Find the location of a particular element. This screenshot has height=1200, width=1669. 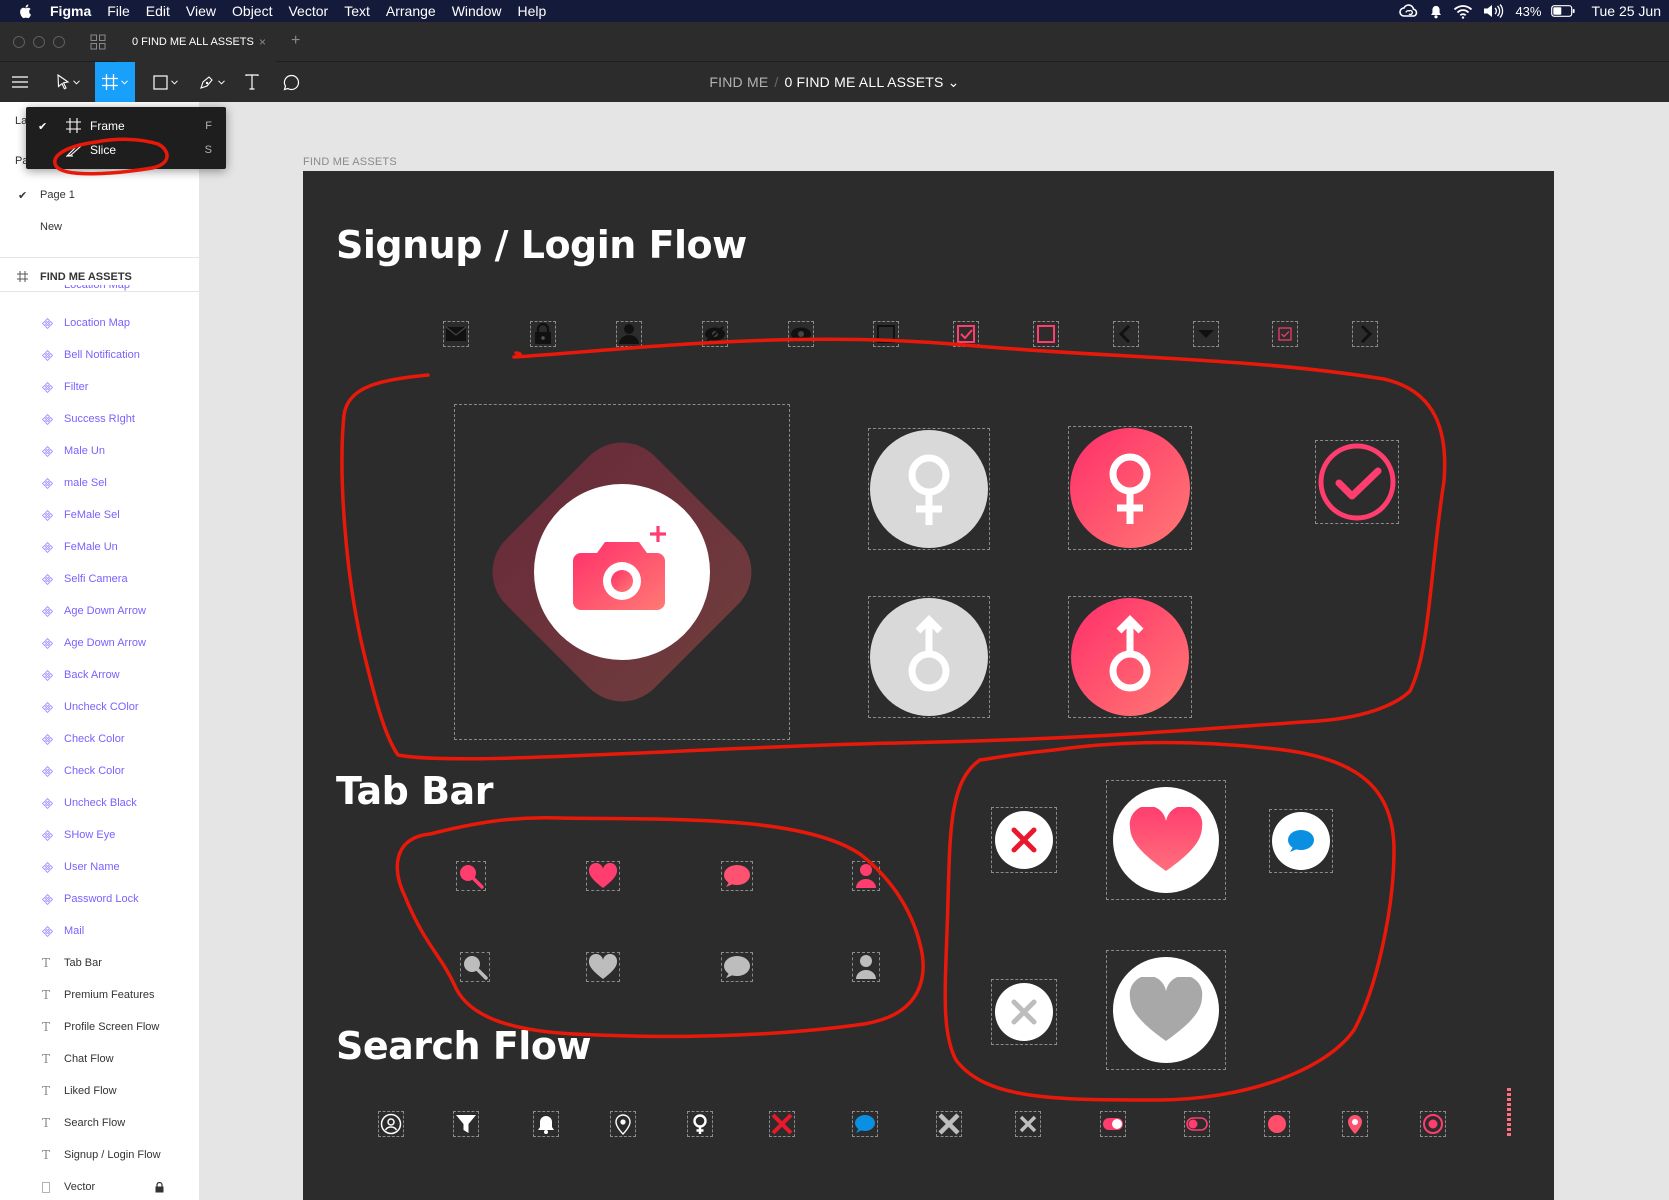

layer-item: T Tab Bar is located at coordinates (99, 963).